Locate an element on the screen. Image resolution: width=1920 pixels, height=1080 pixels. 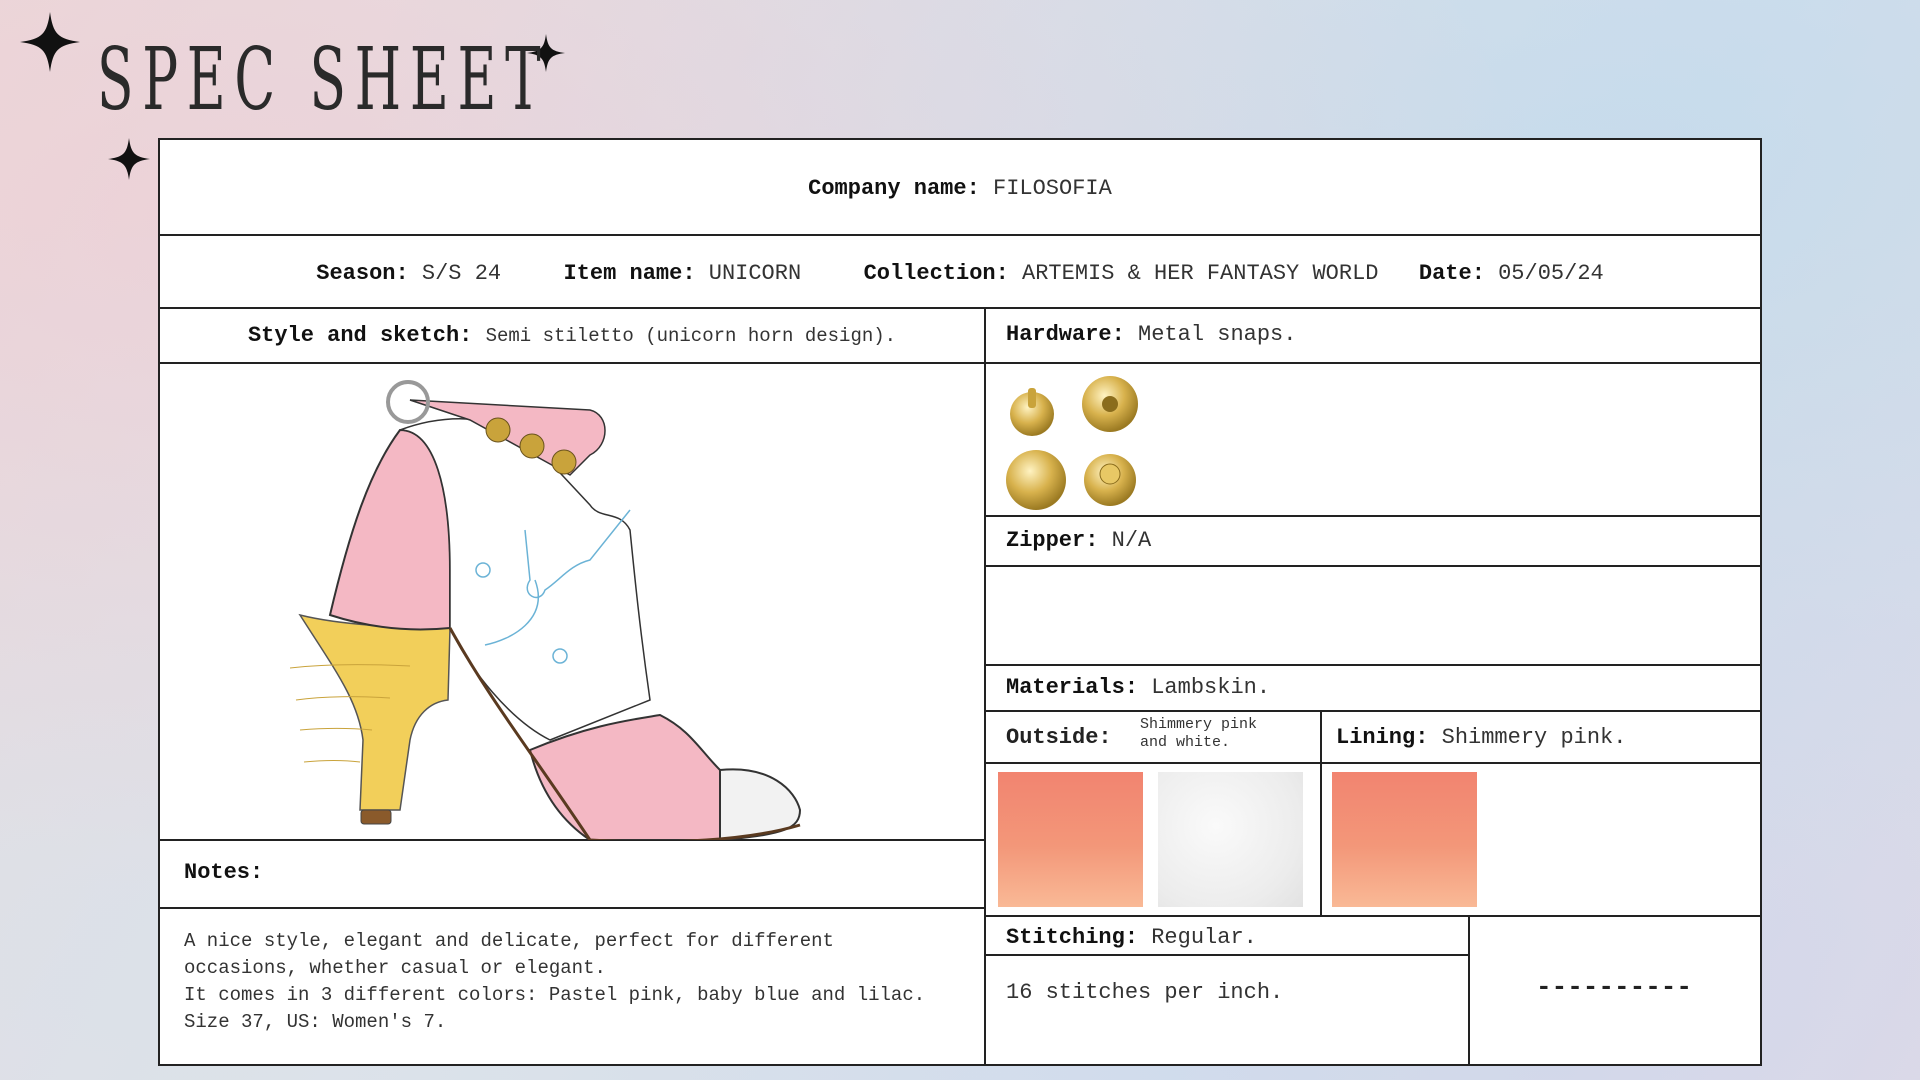
notes-label: Notes: is located at coordinates (224, 872).